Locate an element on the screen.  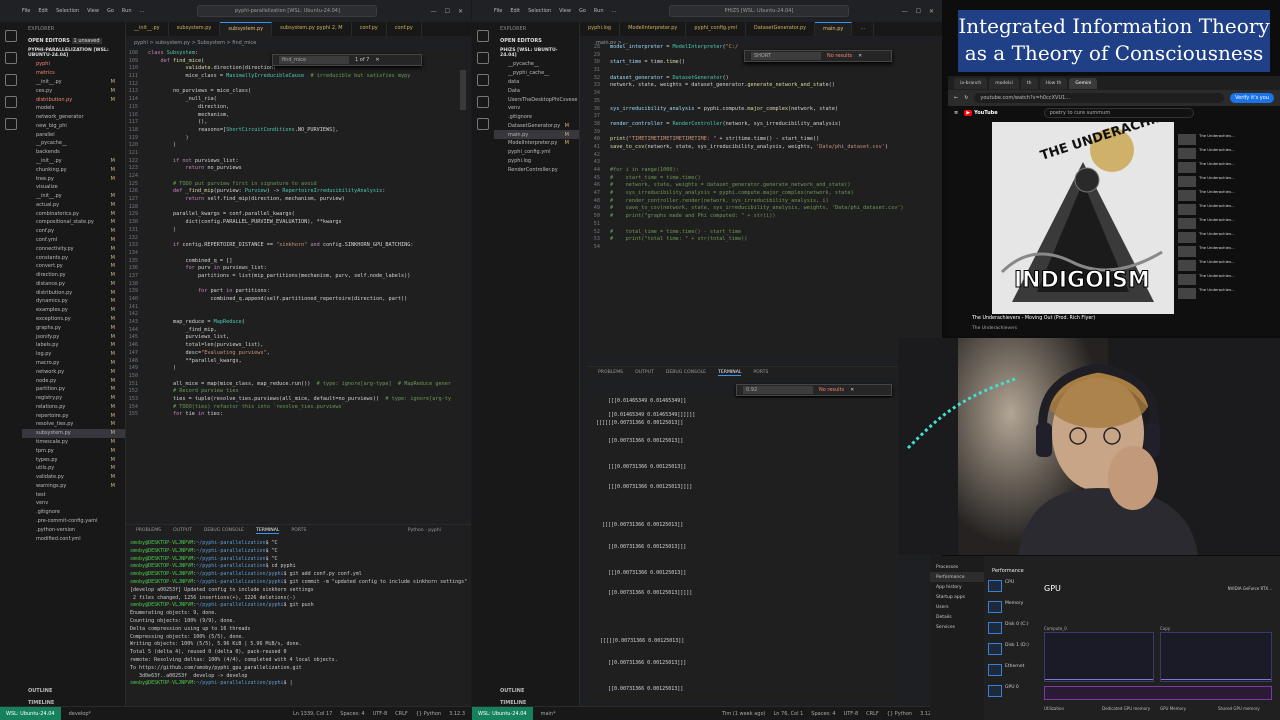
explorer-icon is located at coordinates (11, 36).